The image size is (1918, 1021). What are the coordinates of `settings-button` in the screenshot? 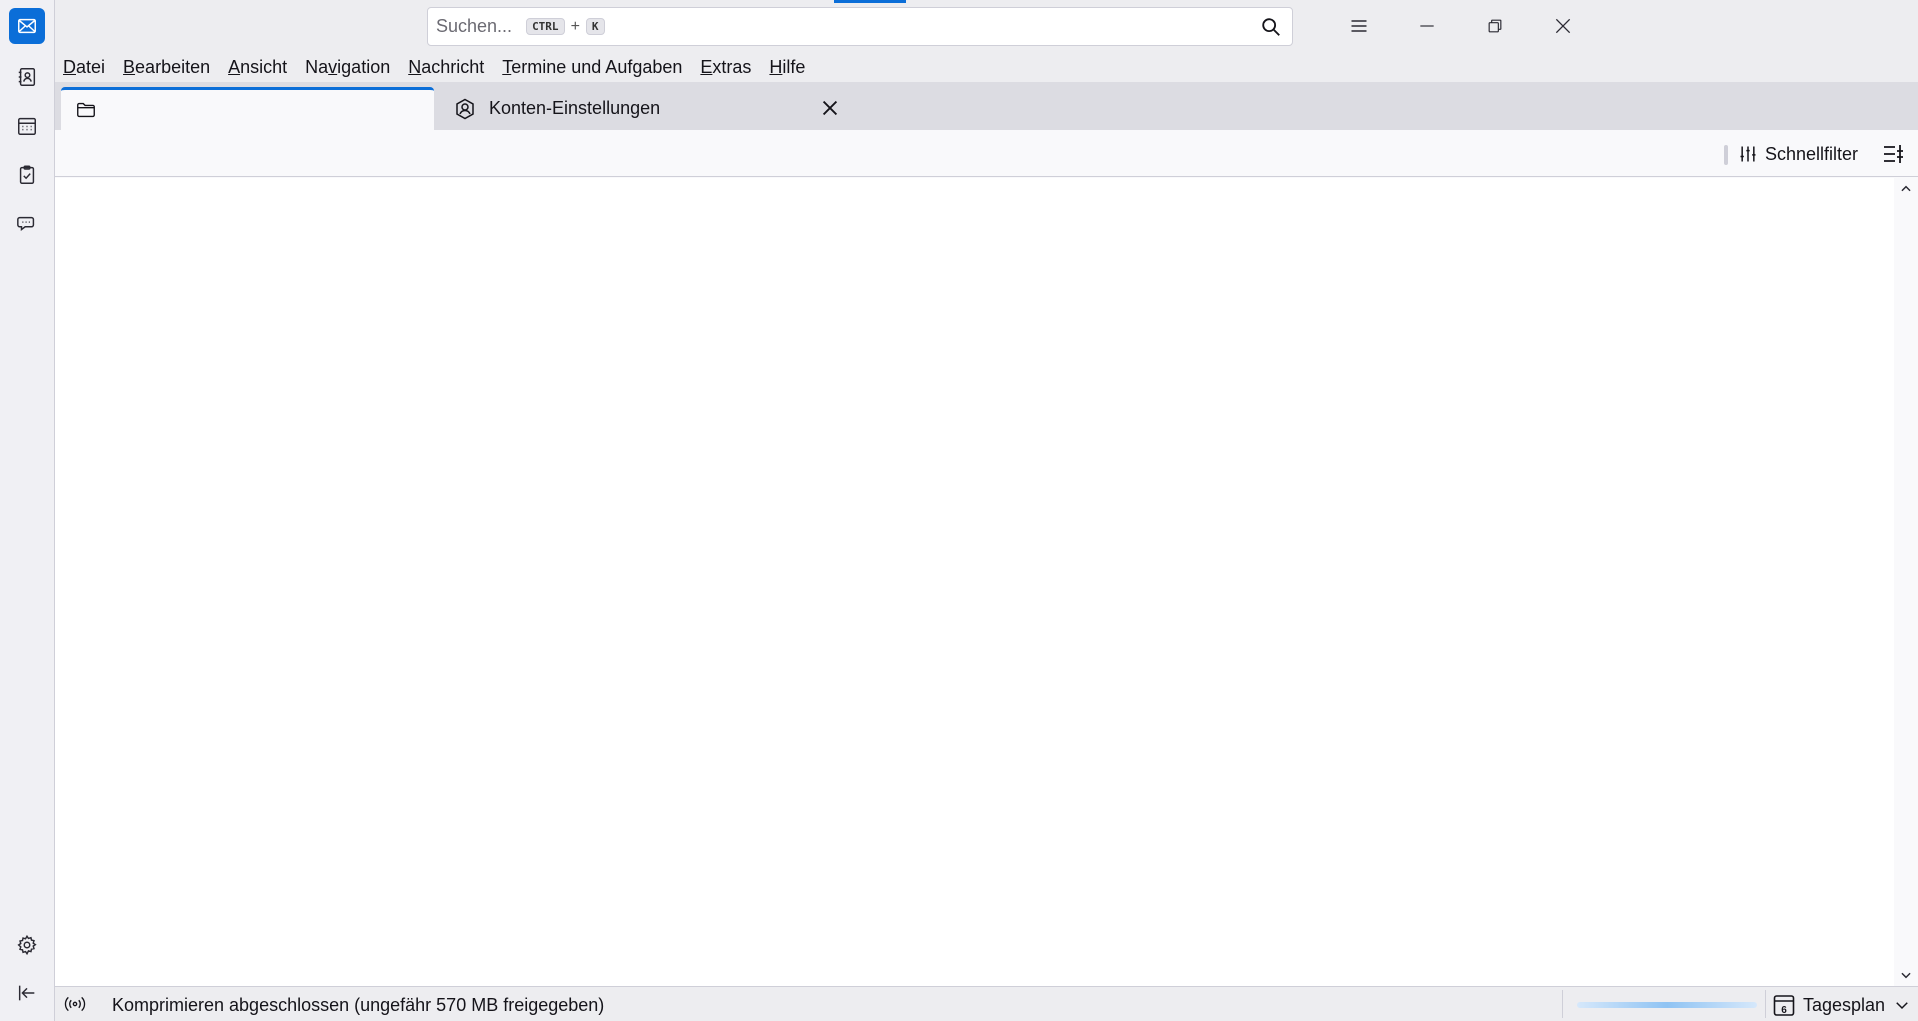 It's located at (27, 945).